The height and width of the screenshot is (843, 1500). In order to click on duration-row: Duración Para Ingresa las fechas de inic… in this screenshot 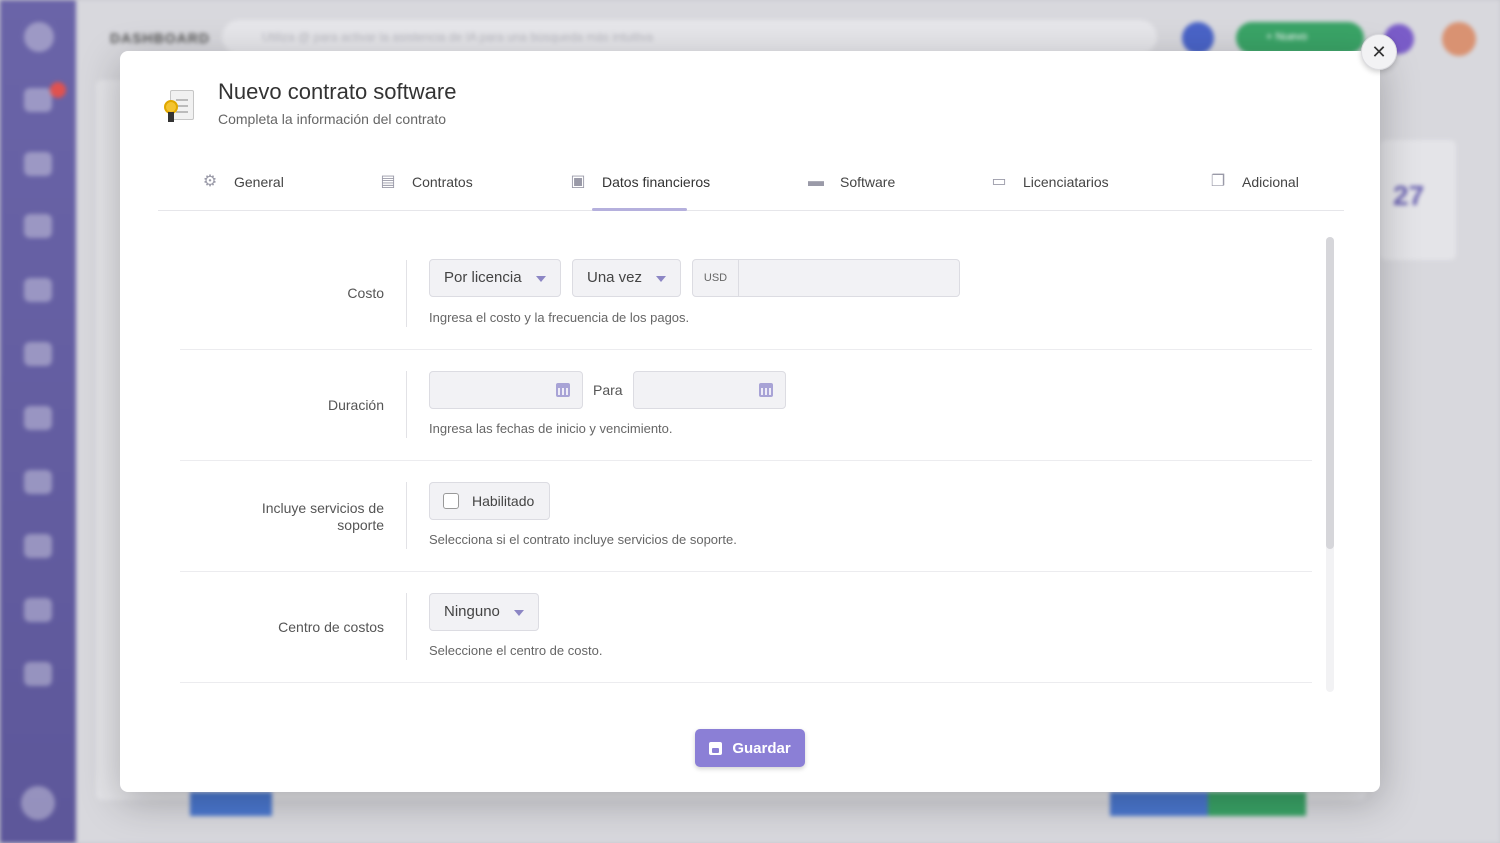, I will do `click(746, 405)`.